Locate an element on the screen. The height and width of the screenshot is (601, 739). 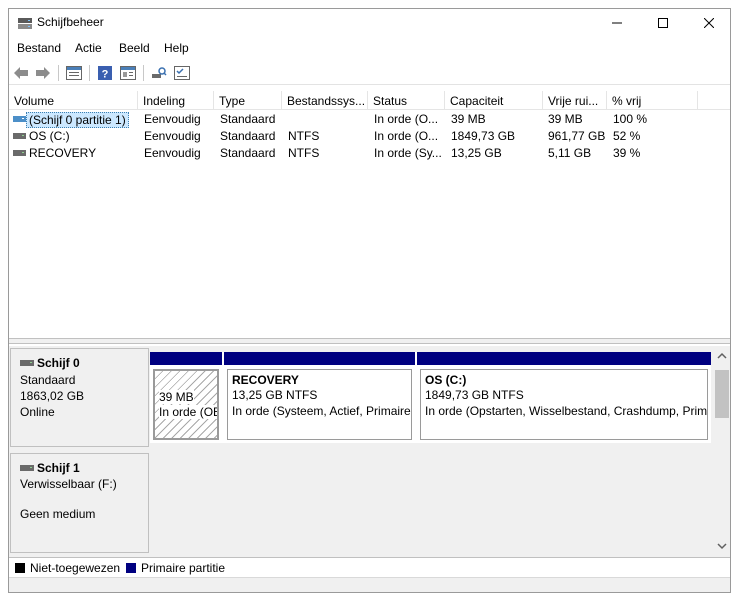
disk-list-button is located at coordinates (182, 73).